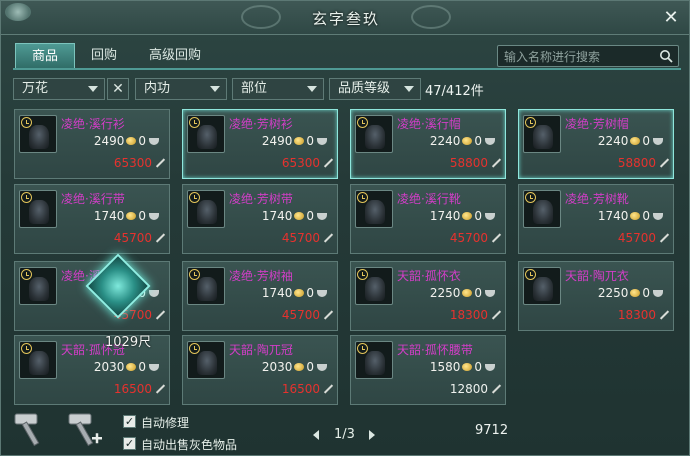 The image size is (690, 456). What do you see at coordinates (475, 315) in the screenshot?
I see `item-sell-price: 18300` at bounding box center [475, 315].